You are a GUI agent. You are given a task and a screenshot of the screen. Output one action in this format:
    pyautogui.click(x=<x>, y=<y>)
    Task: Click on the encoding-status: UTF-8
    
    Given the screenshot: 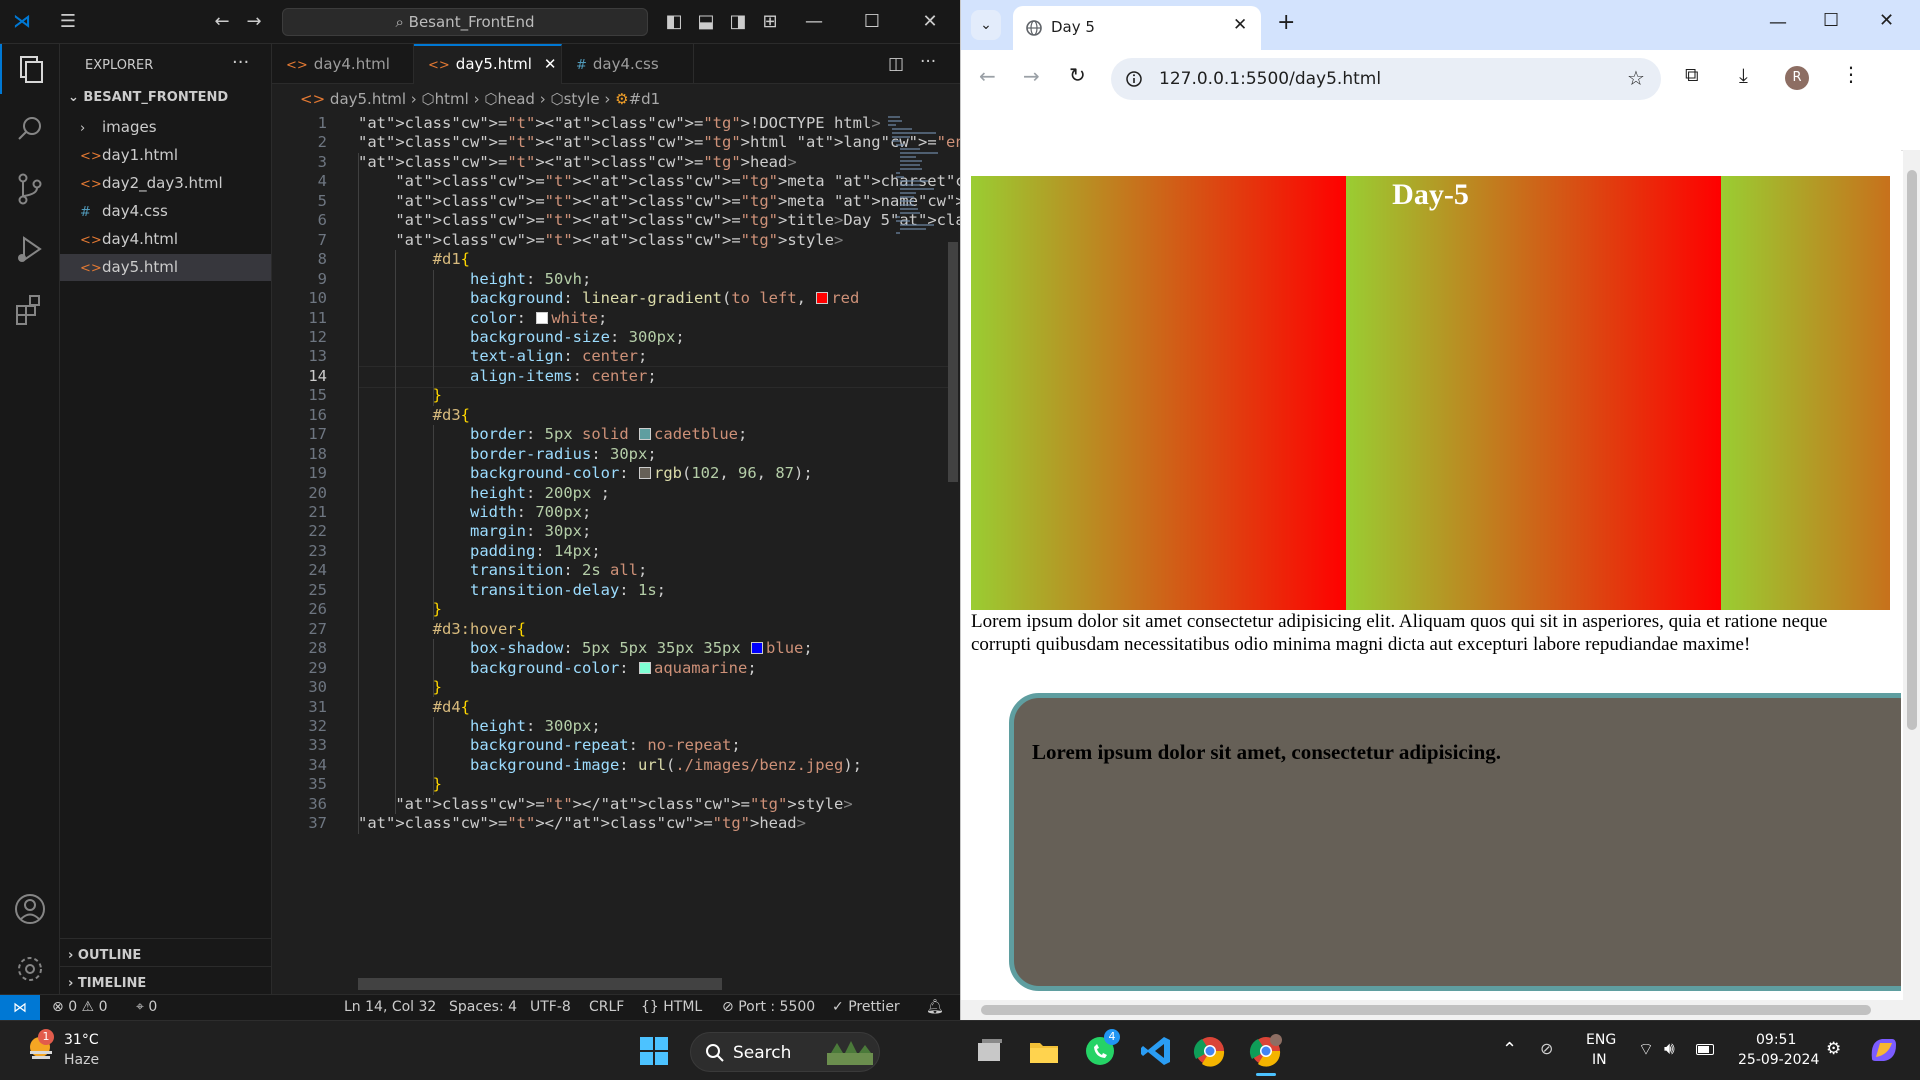 What is the action you would take?
    pyautogui.click(x=550, y=1007)
    